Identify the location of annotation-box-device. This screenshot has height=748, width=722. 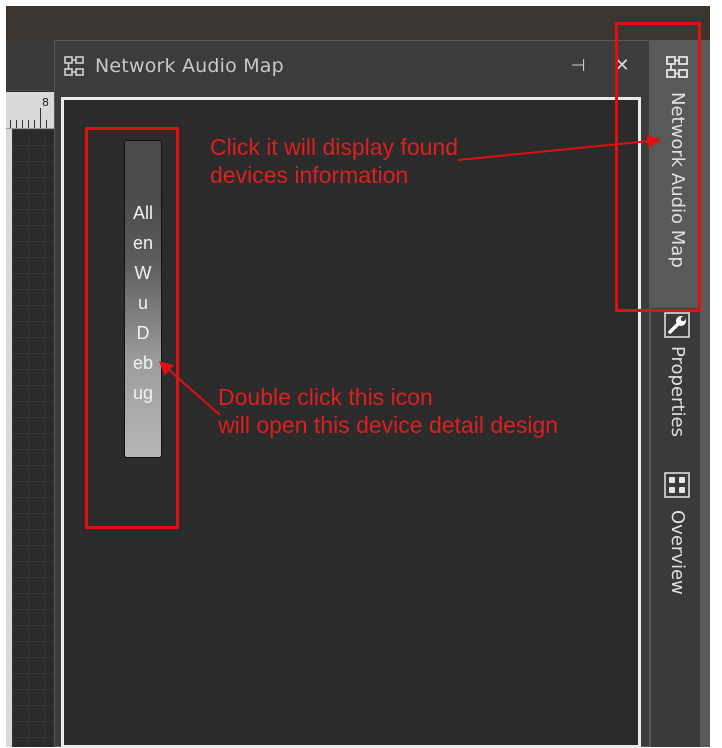
(132, 328).